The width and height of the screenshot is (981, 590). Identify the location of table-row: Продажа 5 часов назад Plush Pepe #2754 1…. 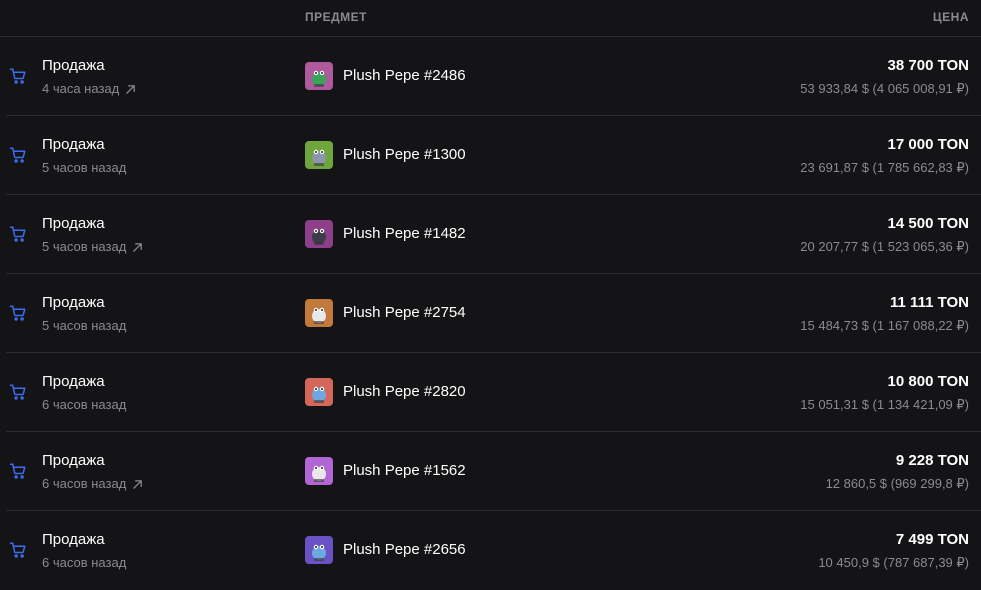
(493, 313).